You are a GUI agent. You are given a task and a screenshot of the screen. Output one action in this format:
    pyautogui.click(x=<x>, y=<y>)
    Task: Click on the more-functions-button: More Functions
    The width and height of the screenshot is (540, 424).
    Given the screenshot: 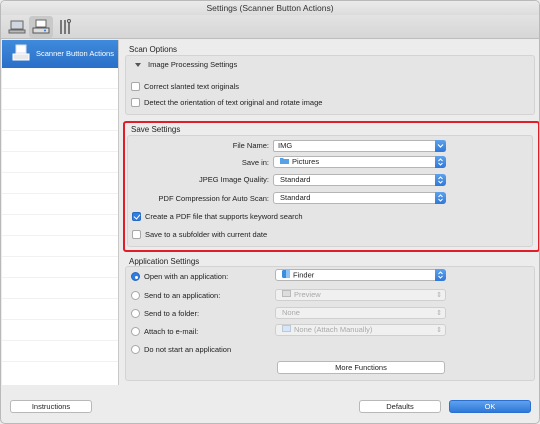 What is the action you would take?
    pyautogui.click(x=361, y=367)
    